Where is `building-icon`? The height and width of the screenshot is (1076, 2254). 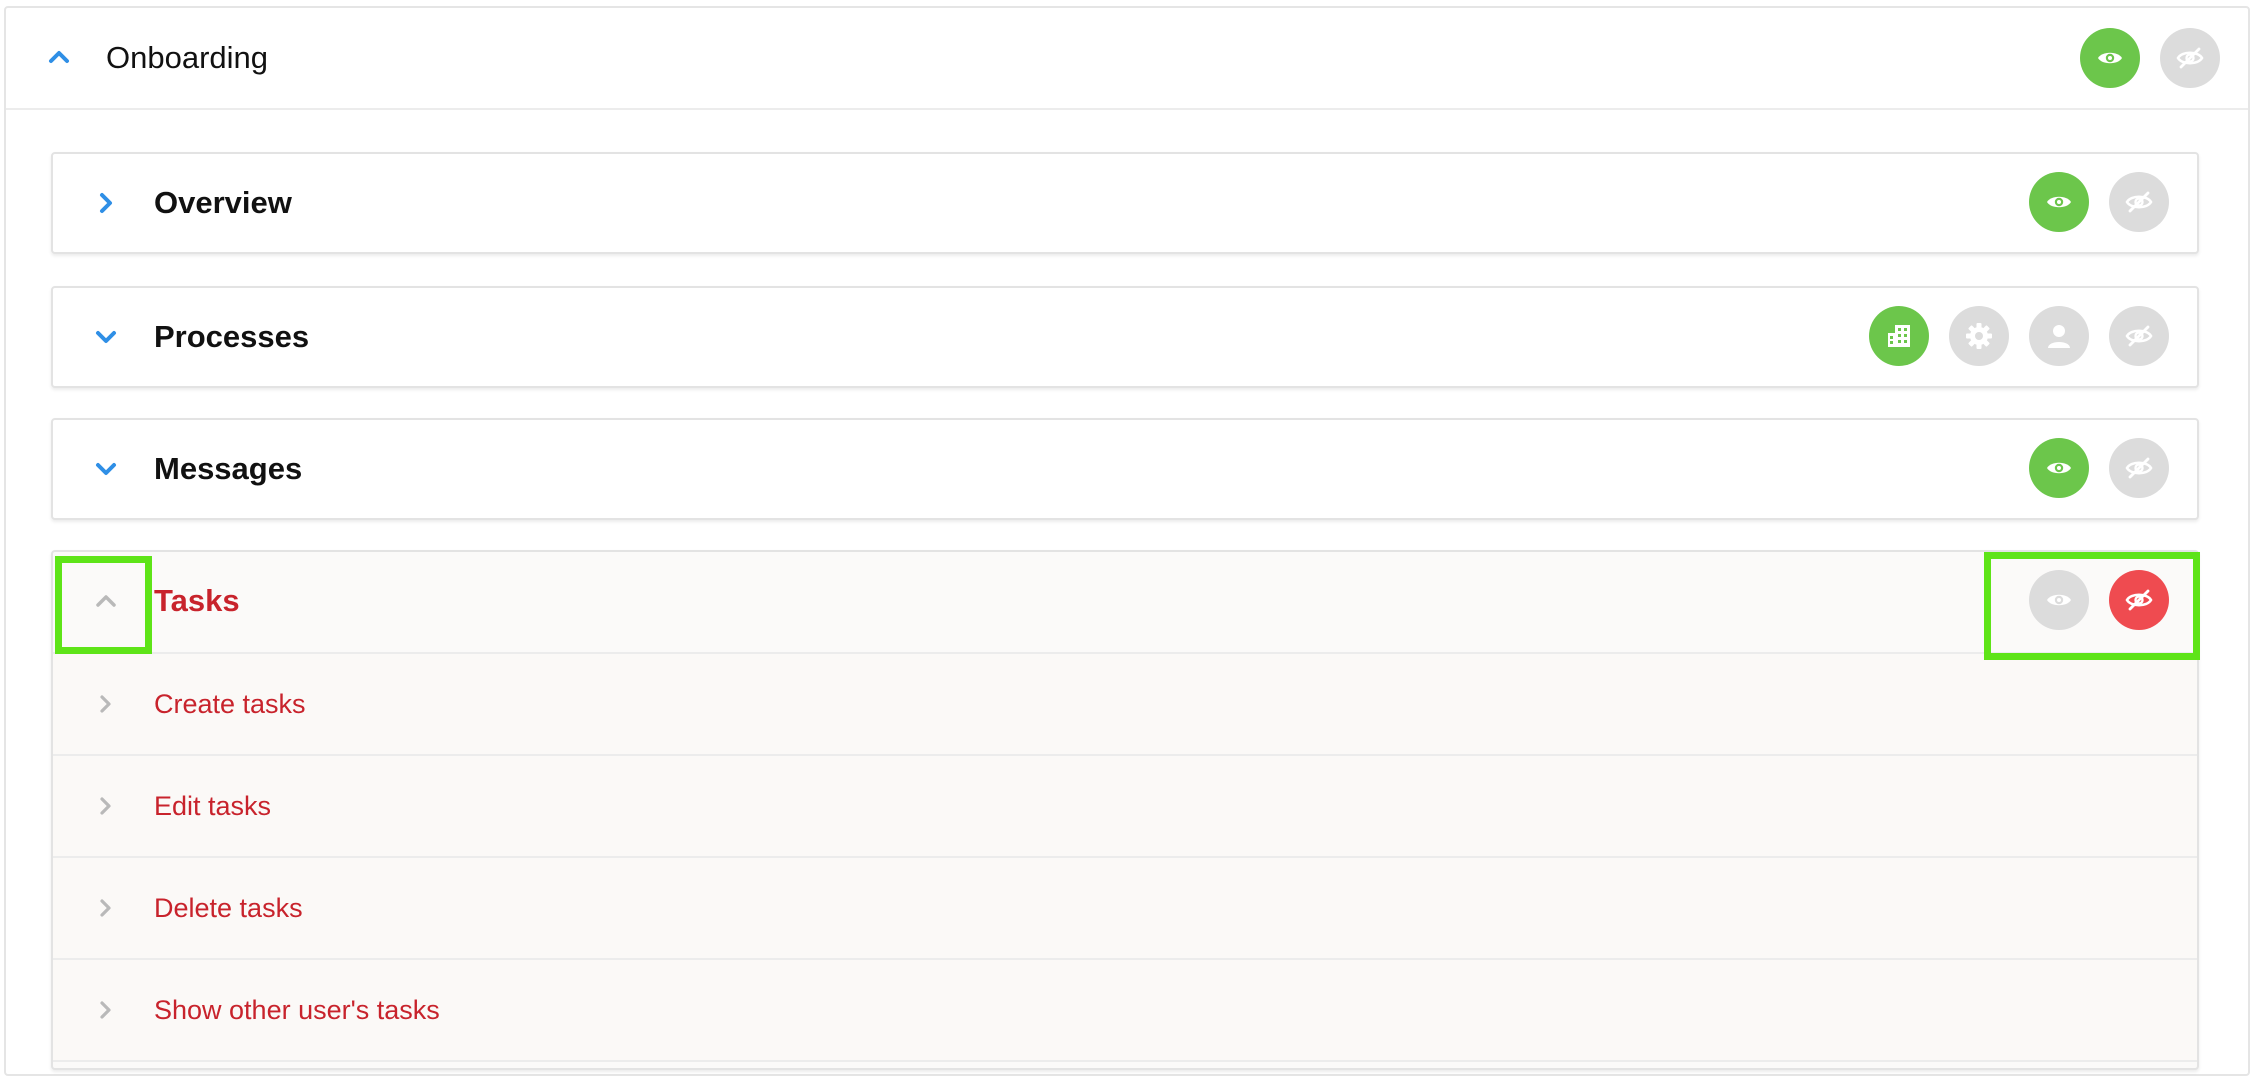
building-icon is located at coordinates (1899, 336).